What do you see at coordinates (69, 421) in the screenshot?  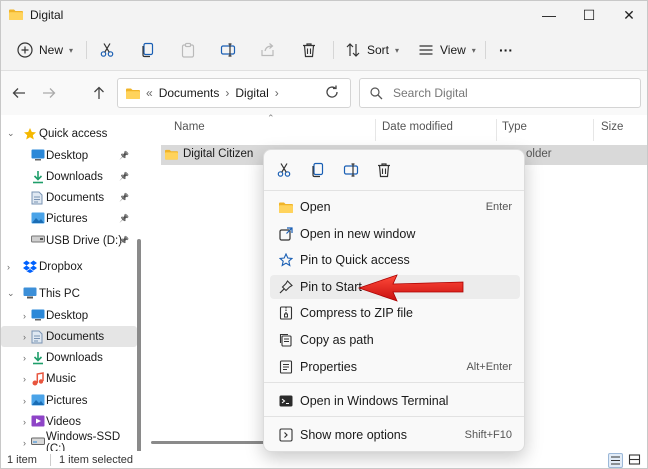 I see `nav-item-videos: › Videos` at bounding box center [69, 421].